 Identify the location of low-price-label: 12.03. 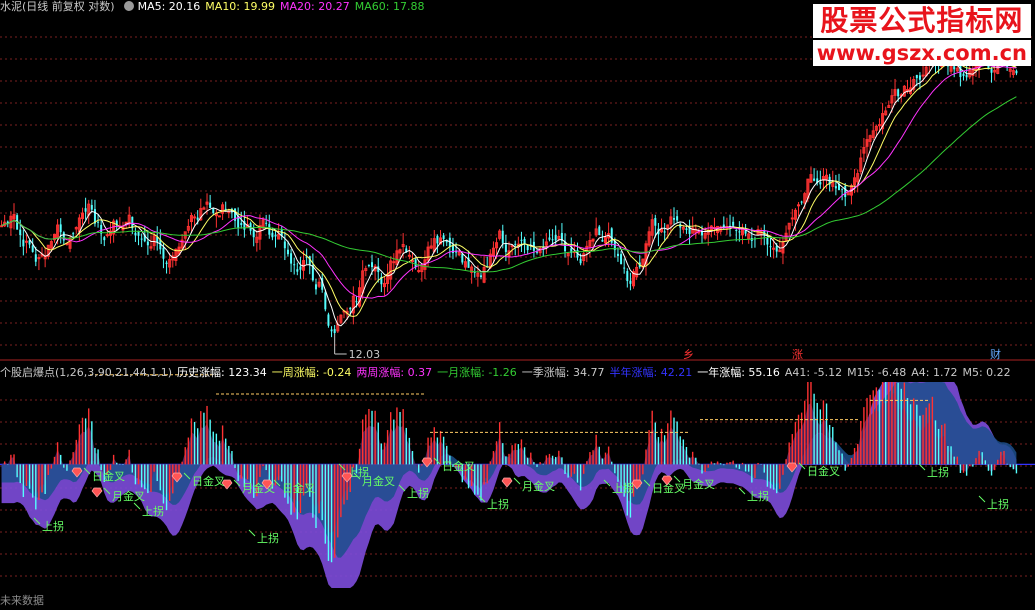
(365, 354).